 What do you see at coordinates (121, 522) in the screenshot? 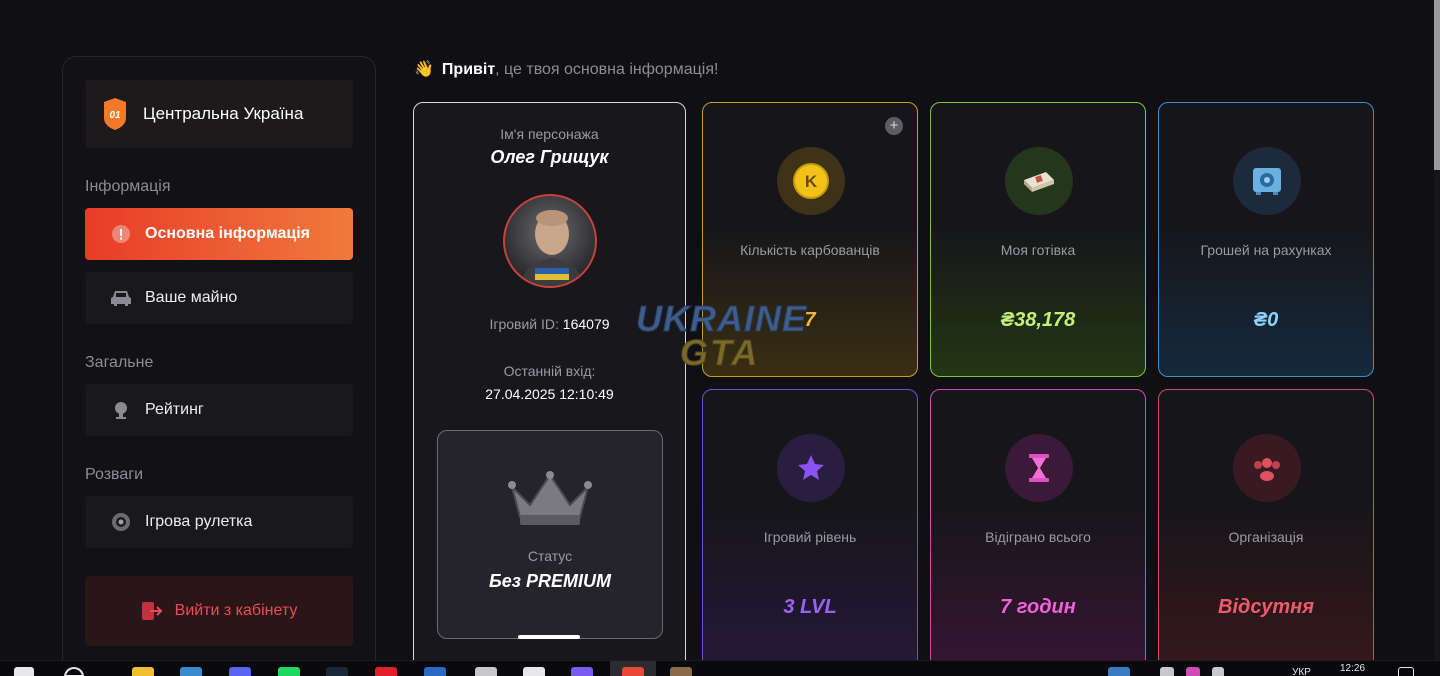
I see `roulette-icon` at bounding box center [121, 522].